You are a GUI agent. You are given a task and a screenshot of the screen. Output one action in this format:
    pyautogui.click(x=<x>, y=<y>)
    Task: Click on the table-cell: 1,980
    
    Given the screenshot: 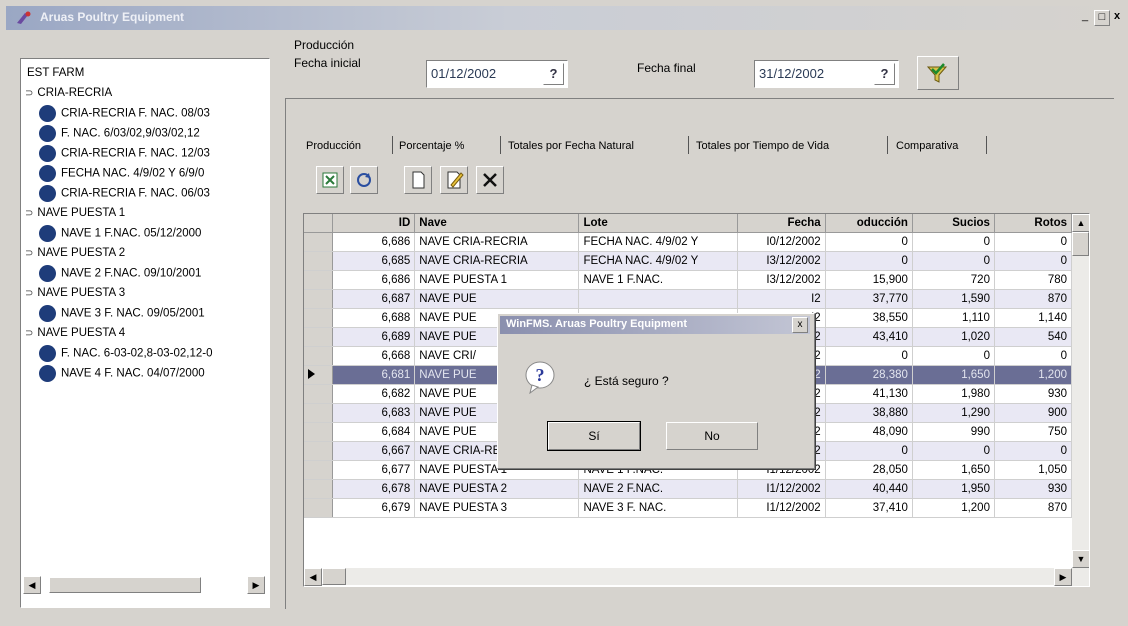 What is the action you would take?
    pyautogui.click(x=953, y=394)
    